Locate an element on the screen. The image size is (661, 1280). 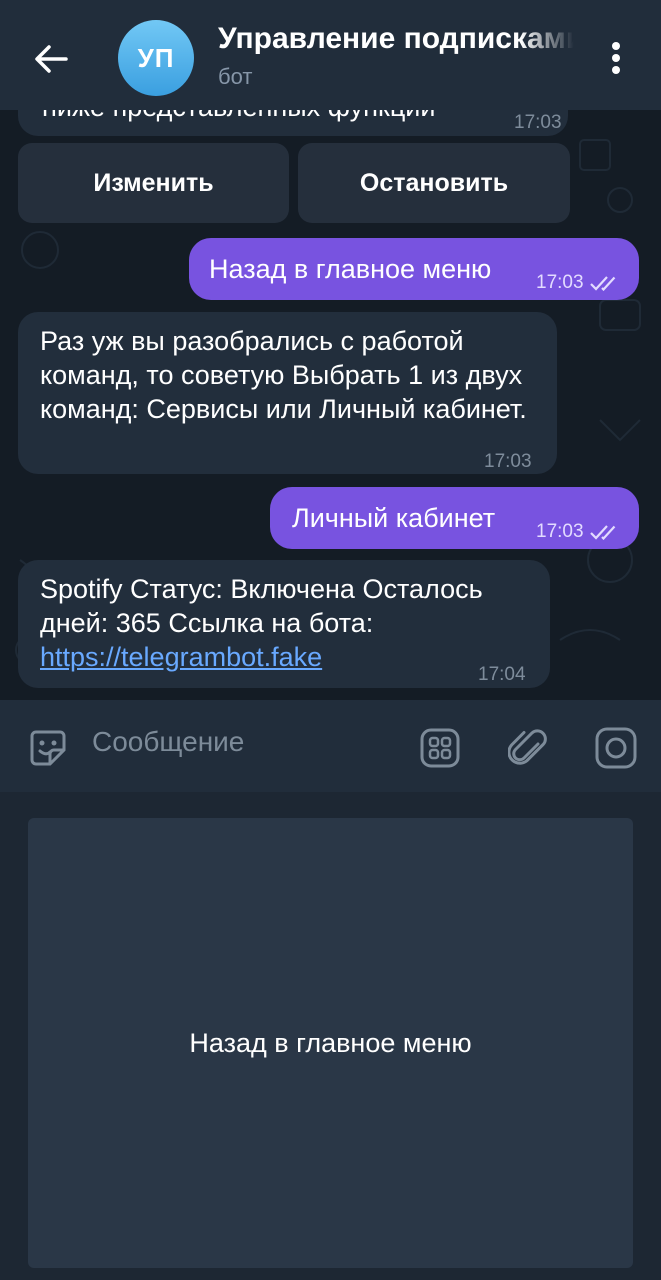
bot-keyboard-icon is located at coordinates (440, 748).